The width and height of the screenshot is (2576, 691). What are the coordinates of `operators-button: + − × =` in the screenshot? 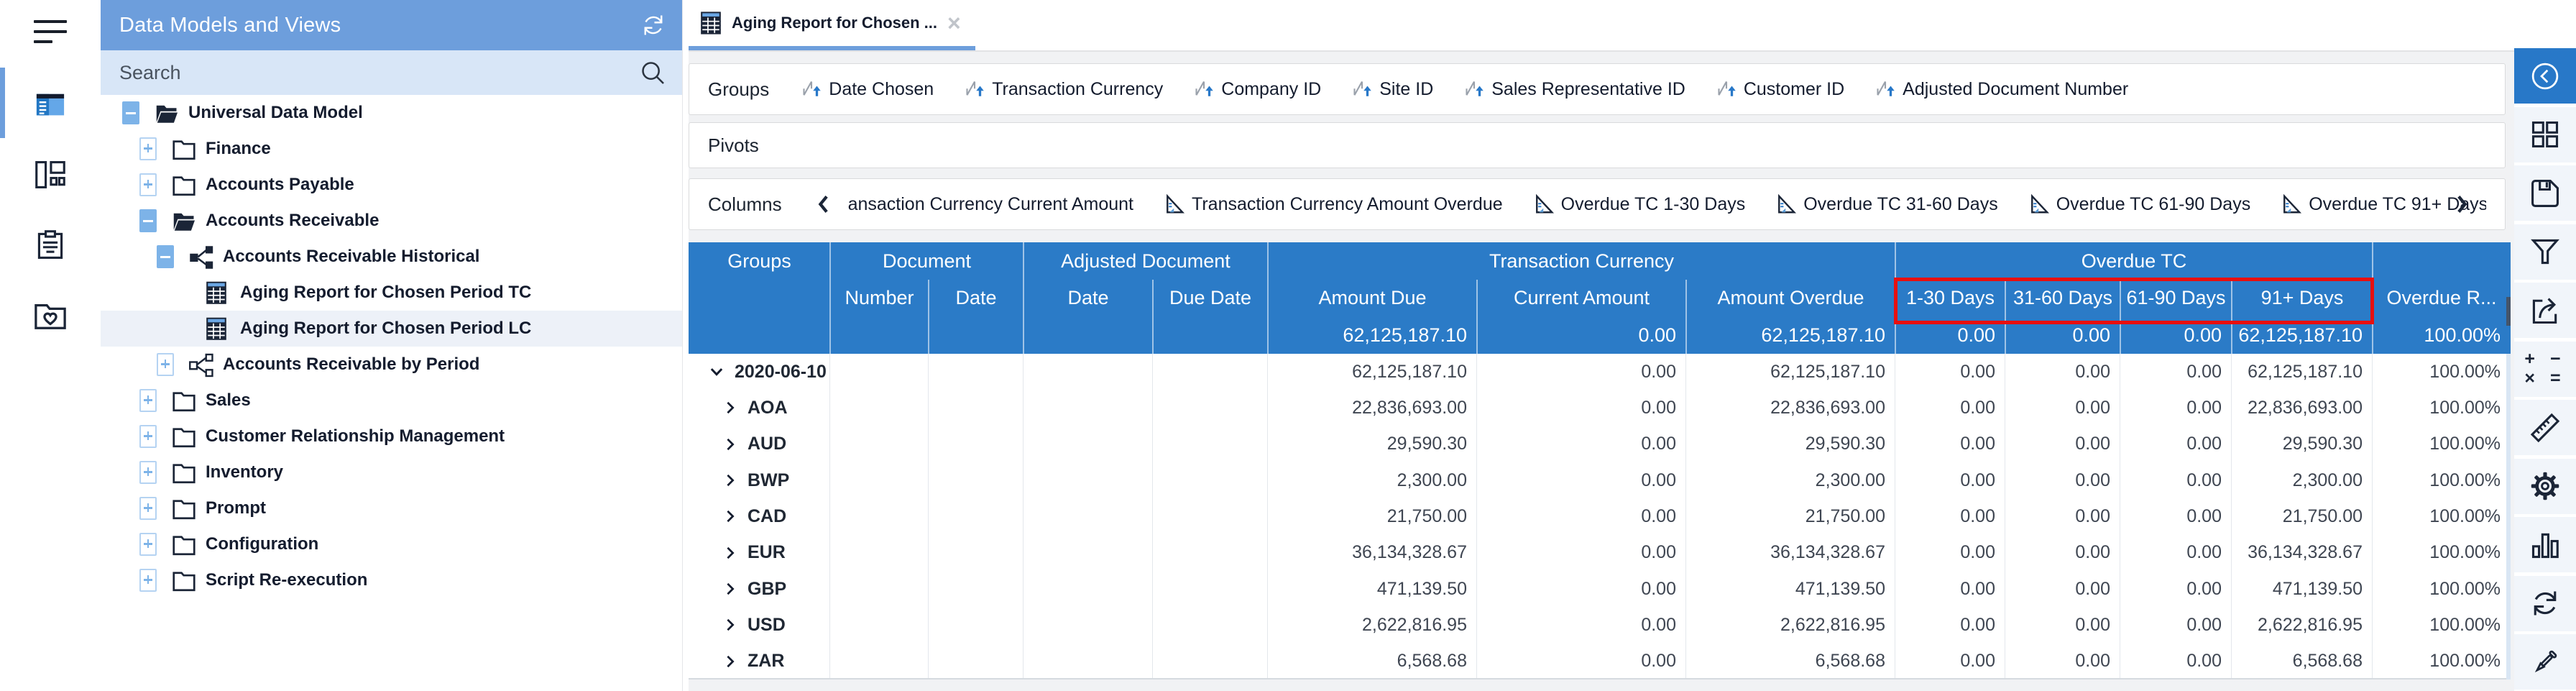 It's located at (2545, 369).